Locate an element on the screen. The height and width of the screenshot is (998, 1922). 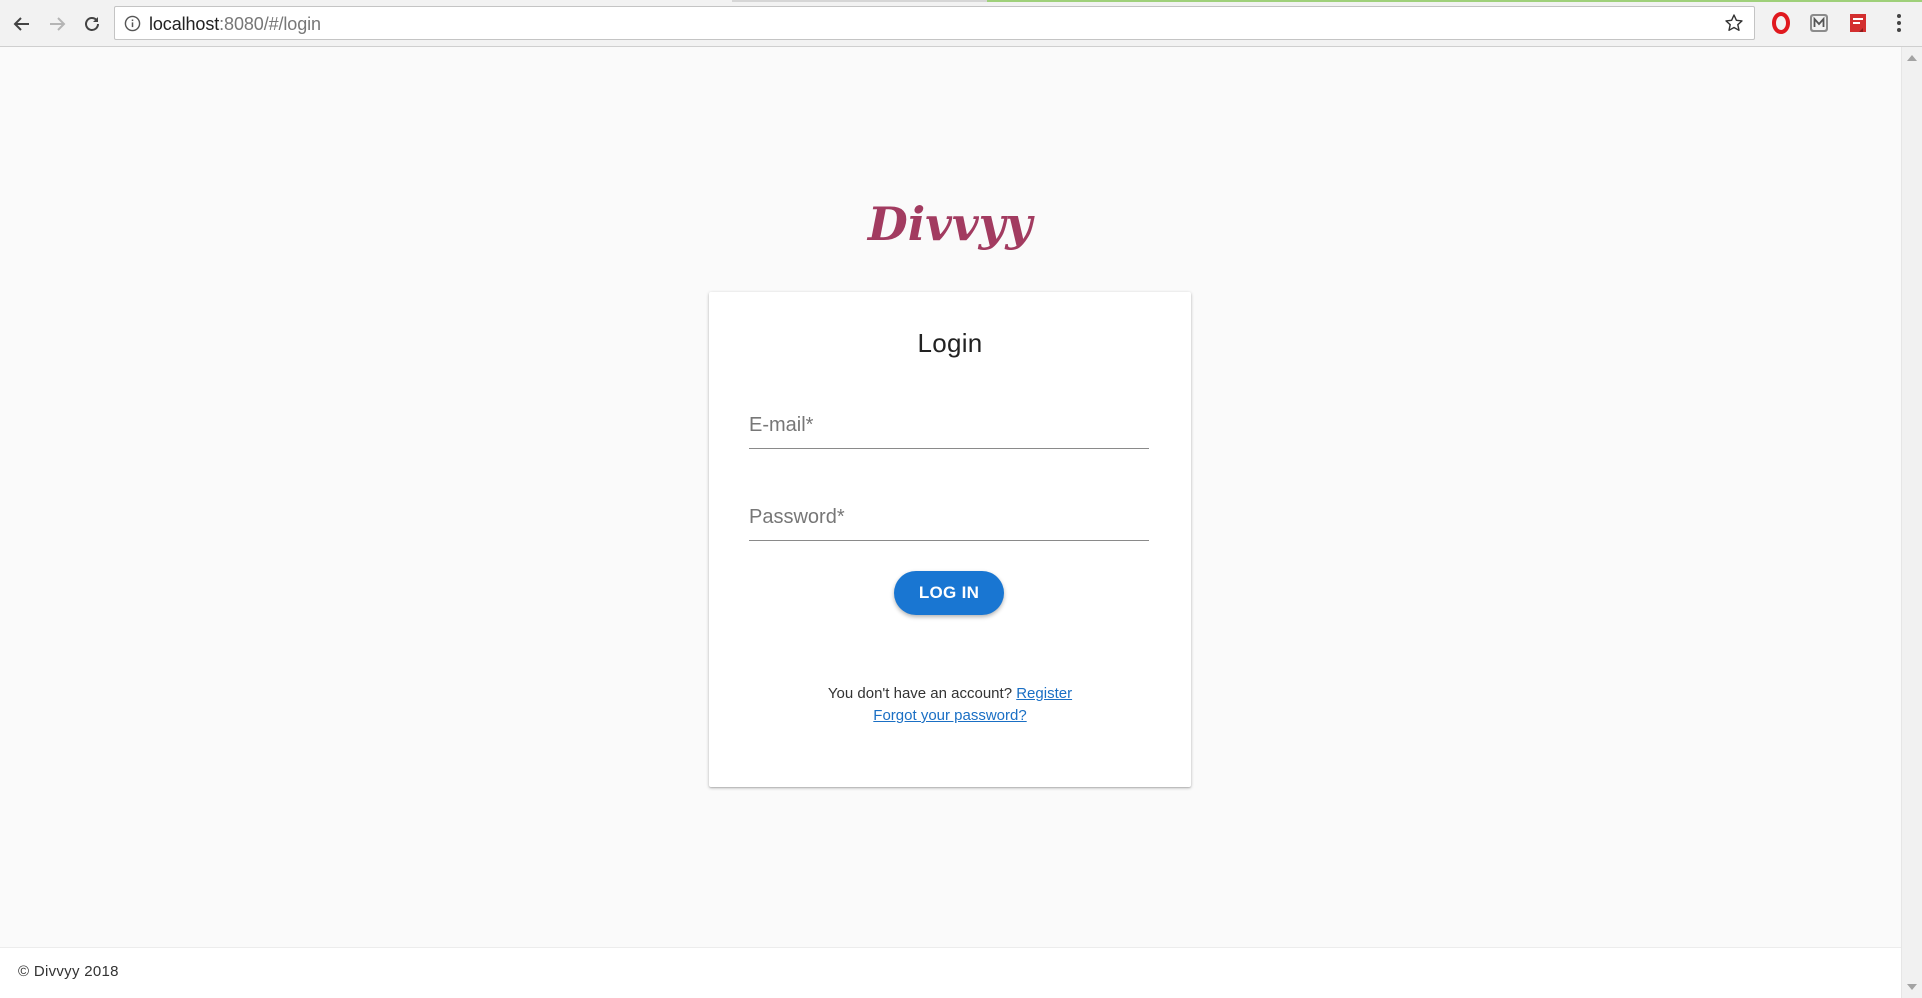
forgot-password-link: Forgot your password? is located at coordinates (949, 715).